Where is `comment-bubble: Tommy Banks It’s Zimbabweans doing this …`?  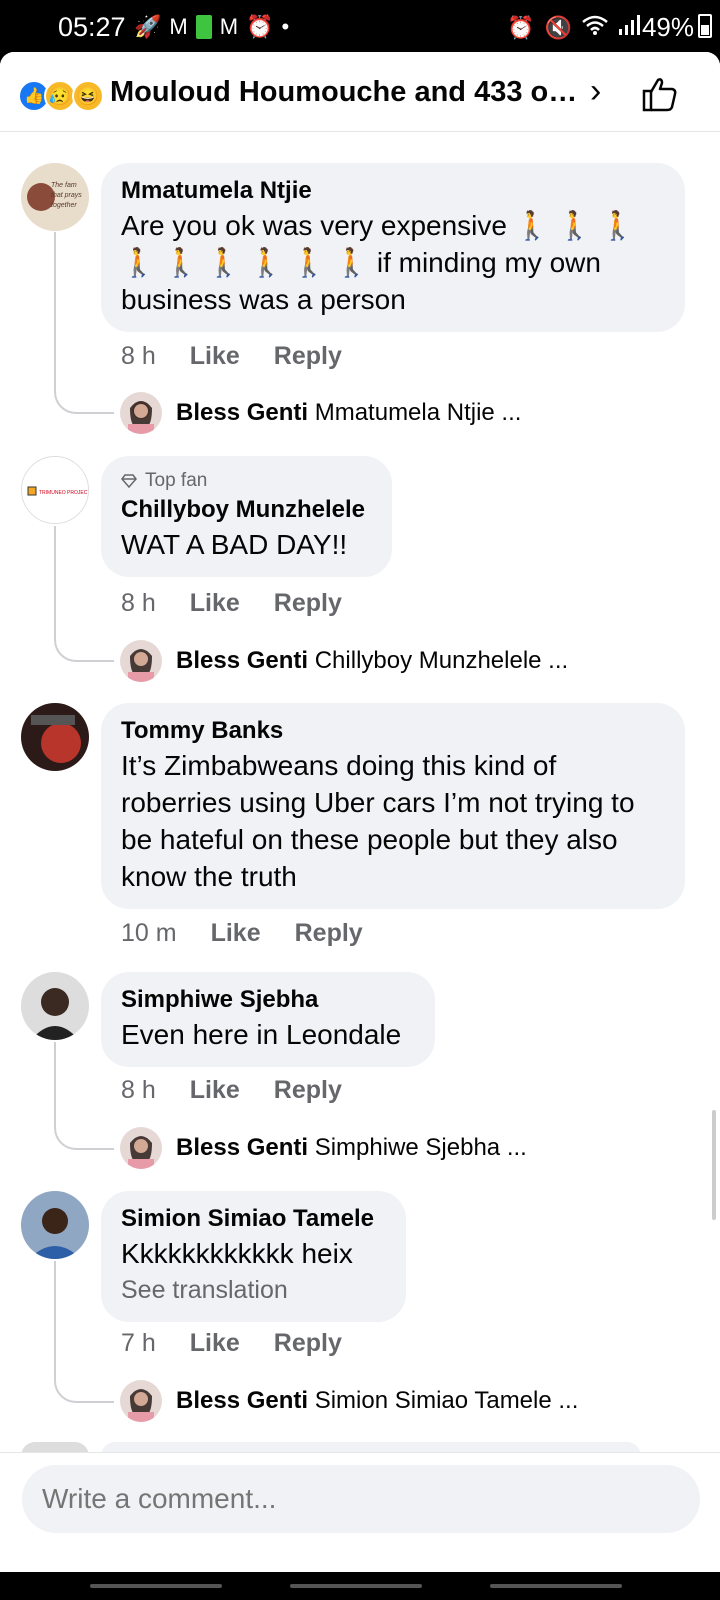
comment-bubble: Tommy Banks It’s Zimbabweans doing this … is located at coordinates (393, 806).